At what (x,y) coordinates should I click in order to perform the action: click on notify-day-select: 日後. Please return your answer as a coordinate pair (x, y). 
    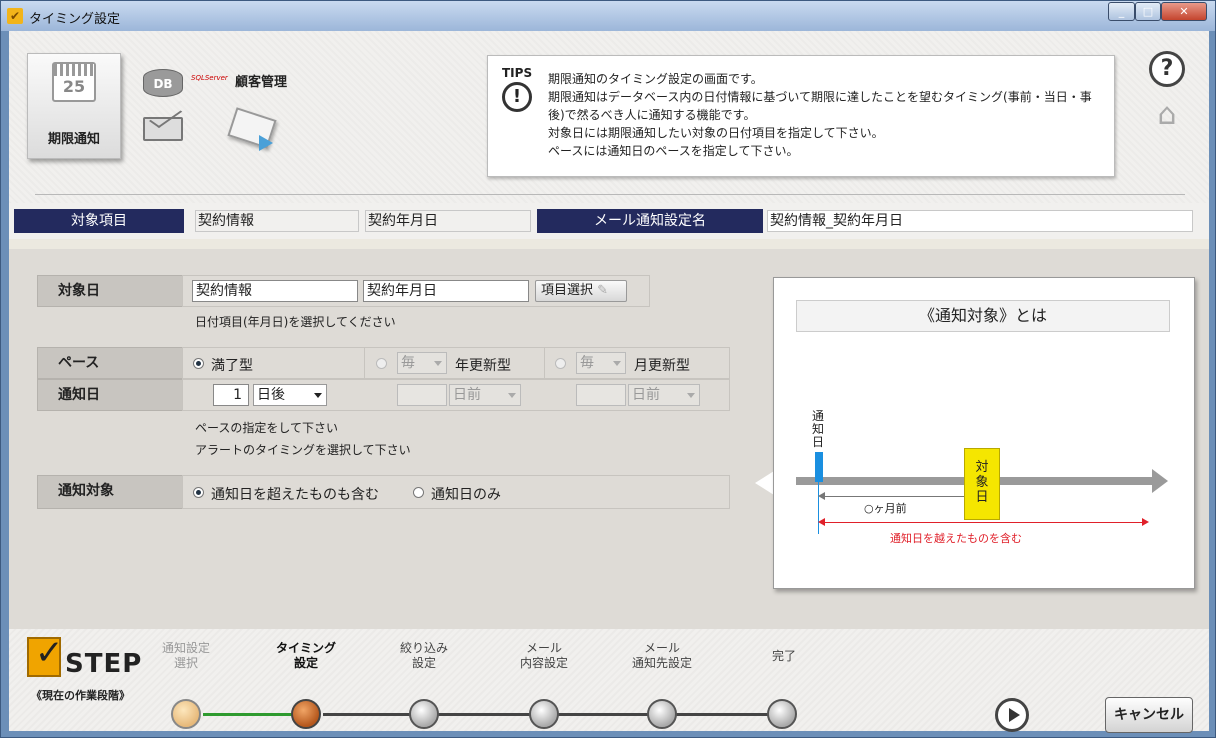
    Looking at the image, I should click on (290, 395).